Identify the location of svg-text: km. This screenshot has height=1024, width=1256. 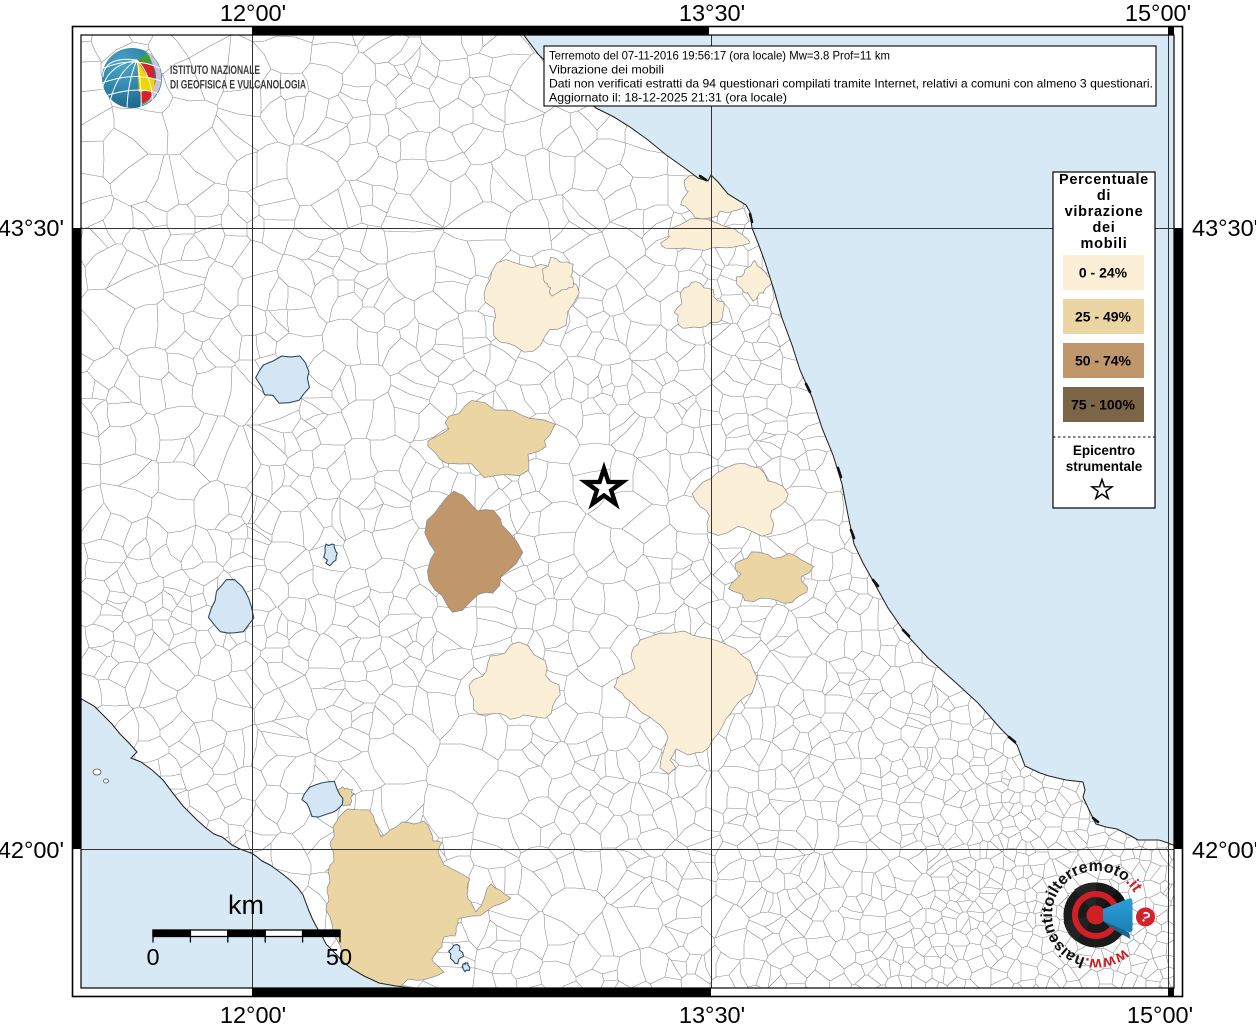
(246, 905).